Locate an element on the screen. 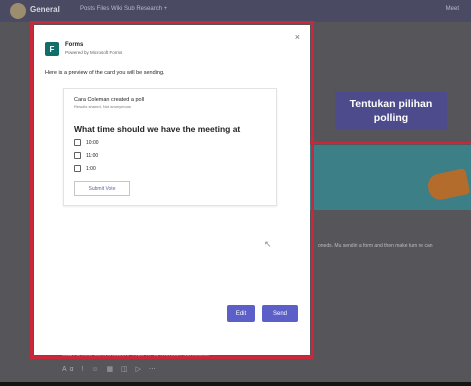  poll-option-label: 11:00 is located at coordinates (92, 155).